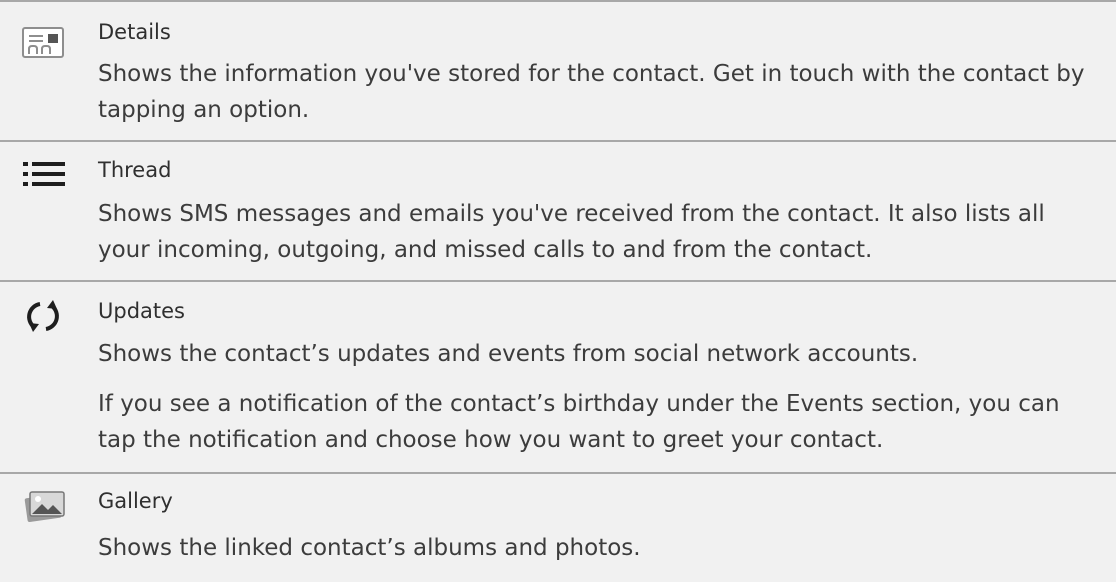  I want to click on list-icon, so click(44, 174).